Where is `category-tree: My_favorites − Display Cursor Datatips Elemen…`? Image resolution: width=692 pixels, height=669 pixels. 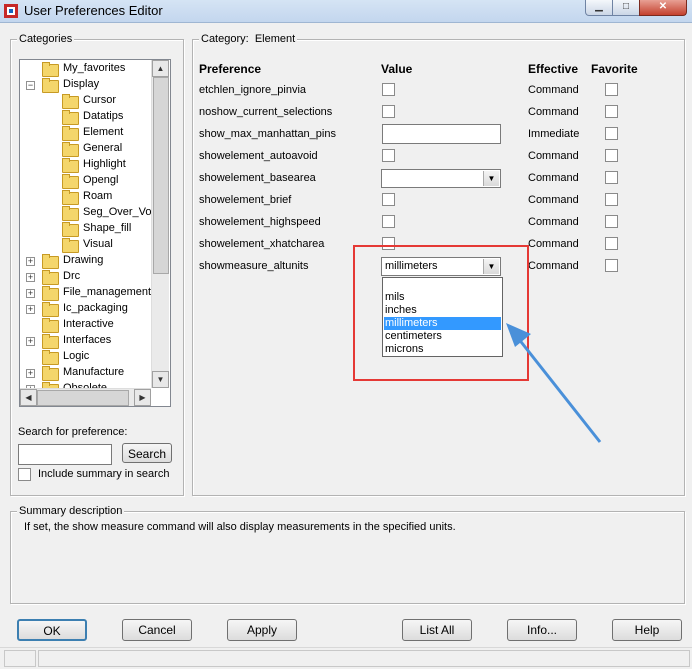 category-tree: My_favorites − Display Cursor Datatips Elemen… is located at coordinates (95, 233).